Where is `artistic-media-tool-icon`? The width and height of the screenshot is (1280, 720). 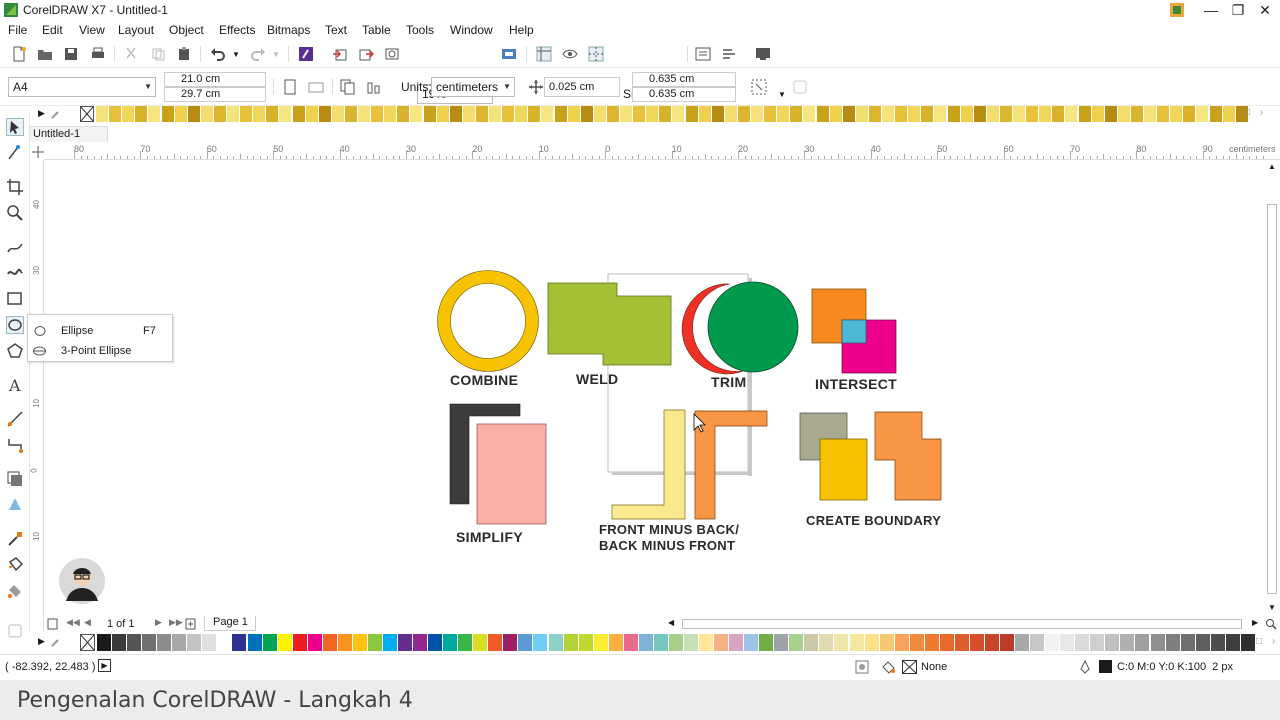
artistic-media-tool-icon is located at coordinates (15, 273).